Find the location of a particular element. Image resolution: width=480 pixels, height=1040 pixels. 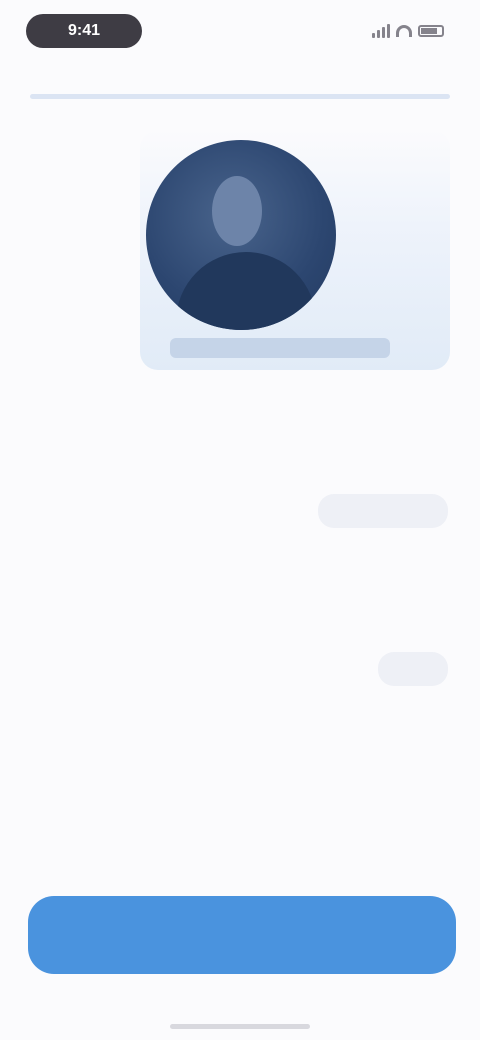

avatar-body is located at coordinates (246, 291).